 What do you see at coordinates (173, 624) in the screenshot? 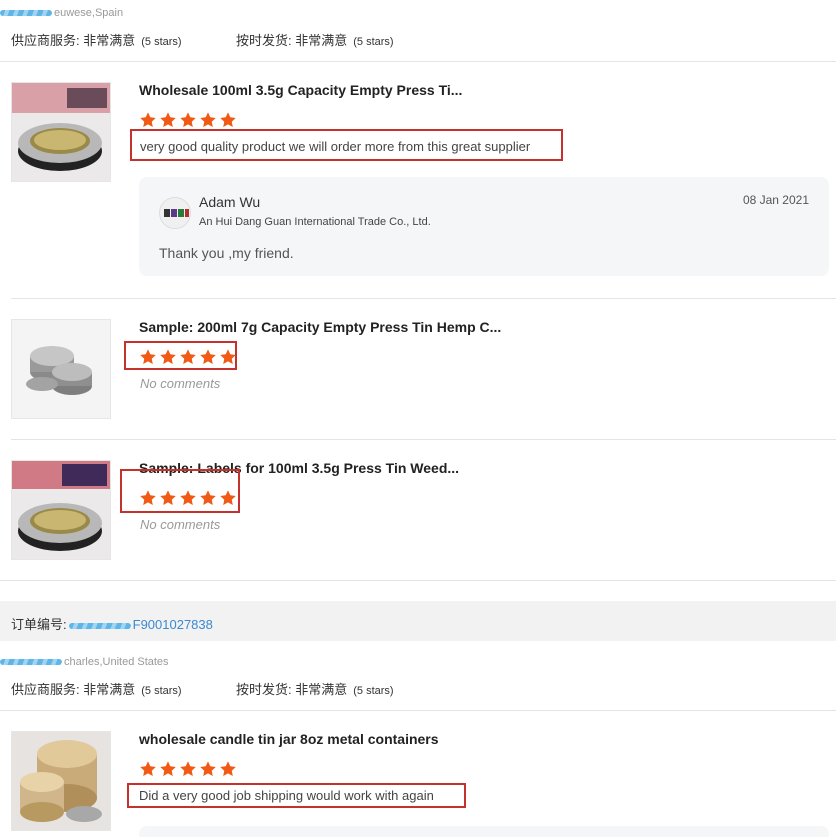
I see `order-number-link: F9001027838` at bounding box center [173, 624].